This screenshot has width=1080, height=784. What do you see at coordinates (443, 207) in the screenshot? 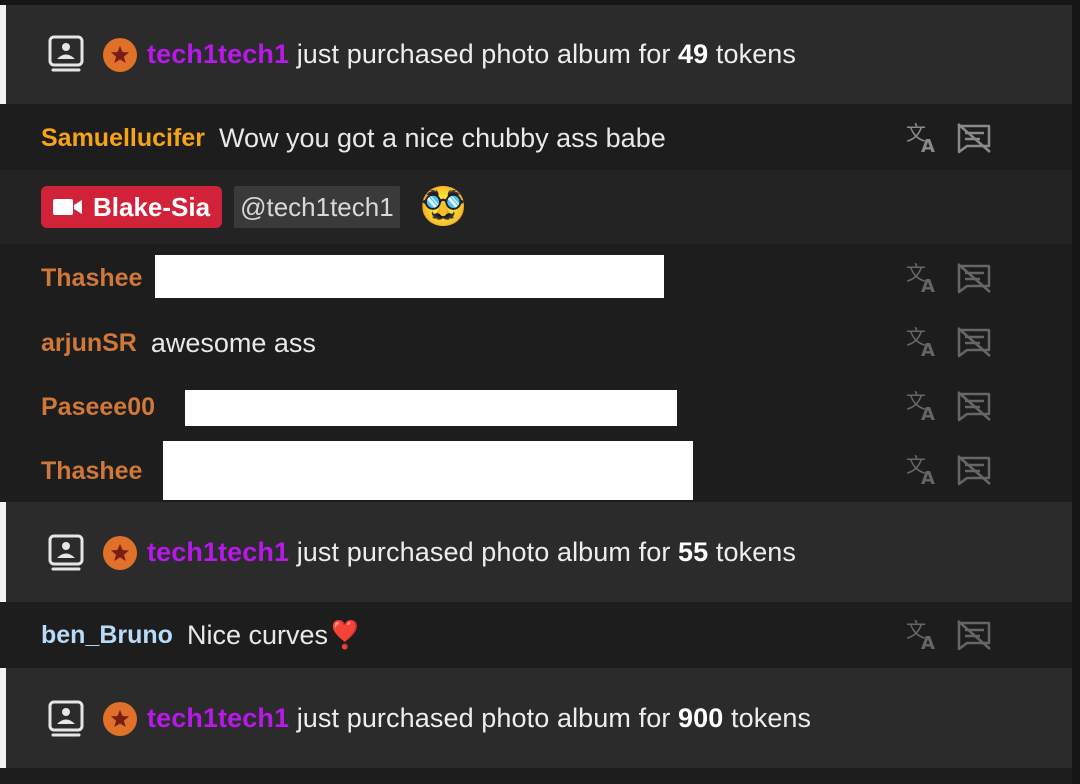
I see `disguise-emoji-icon: 🥸` at bounding box center [443, 207].